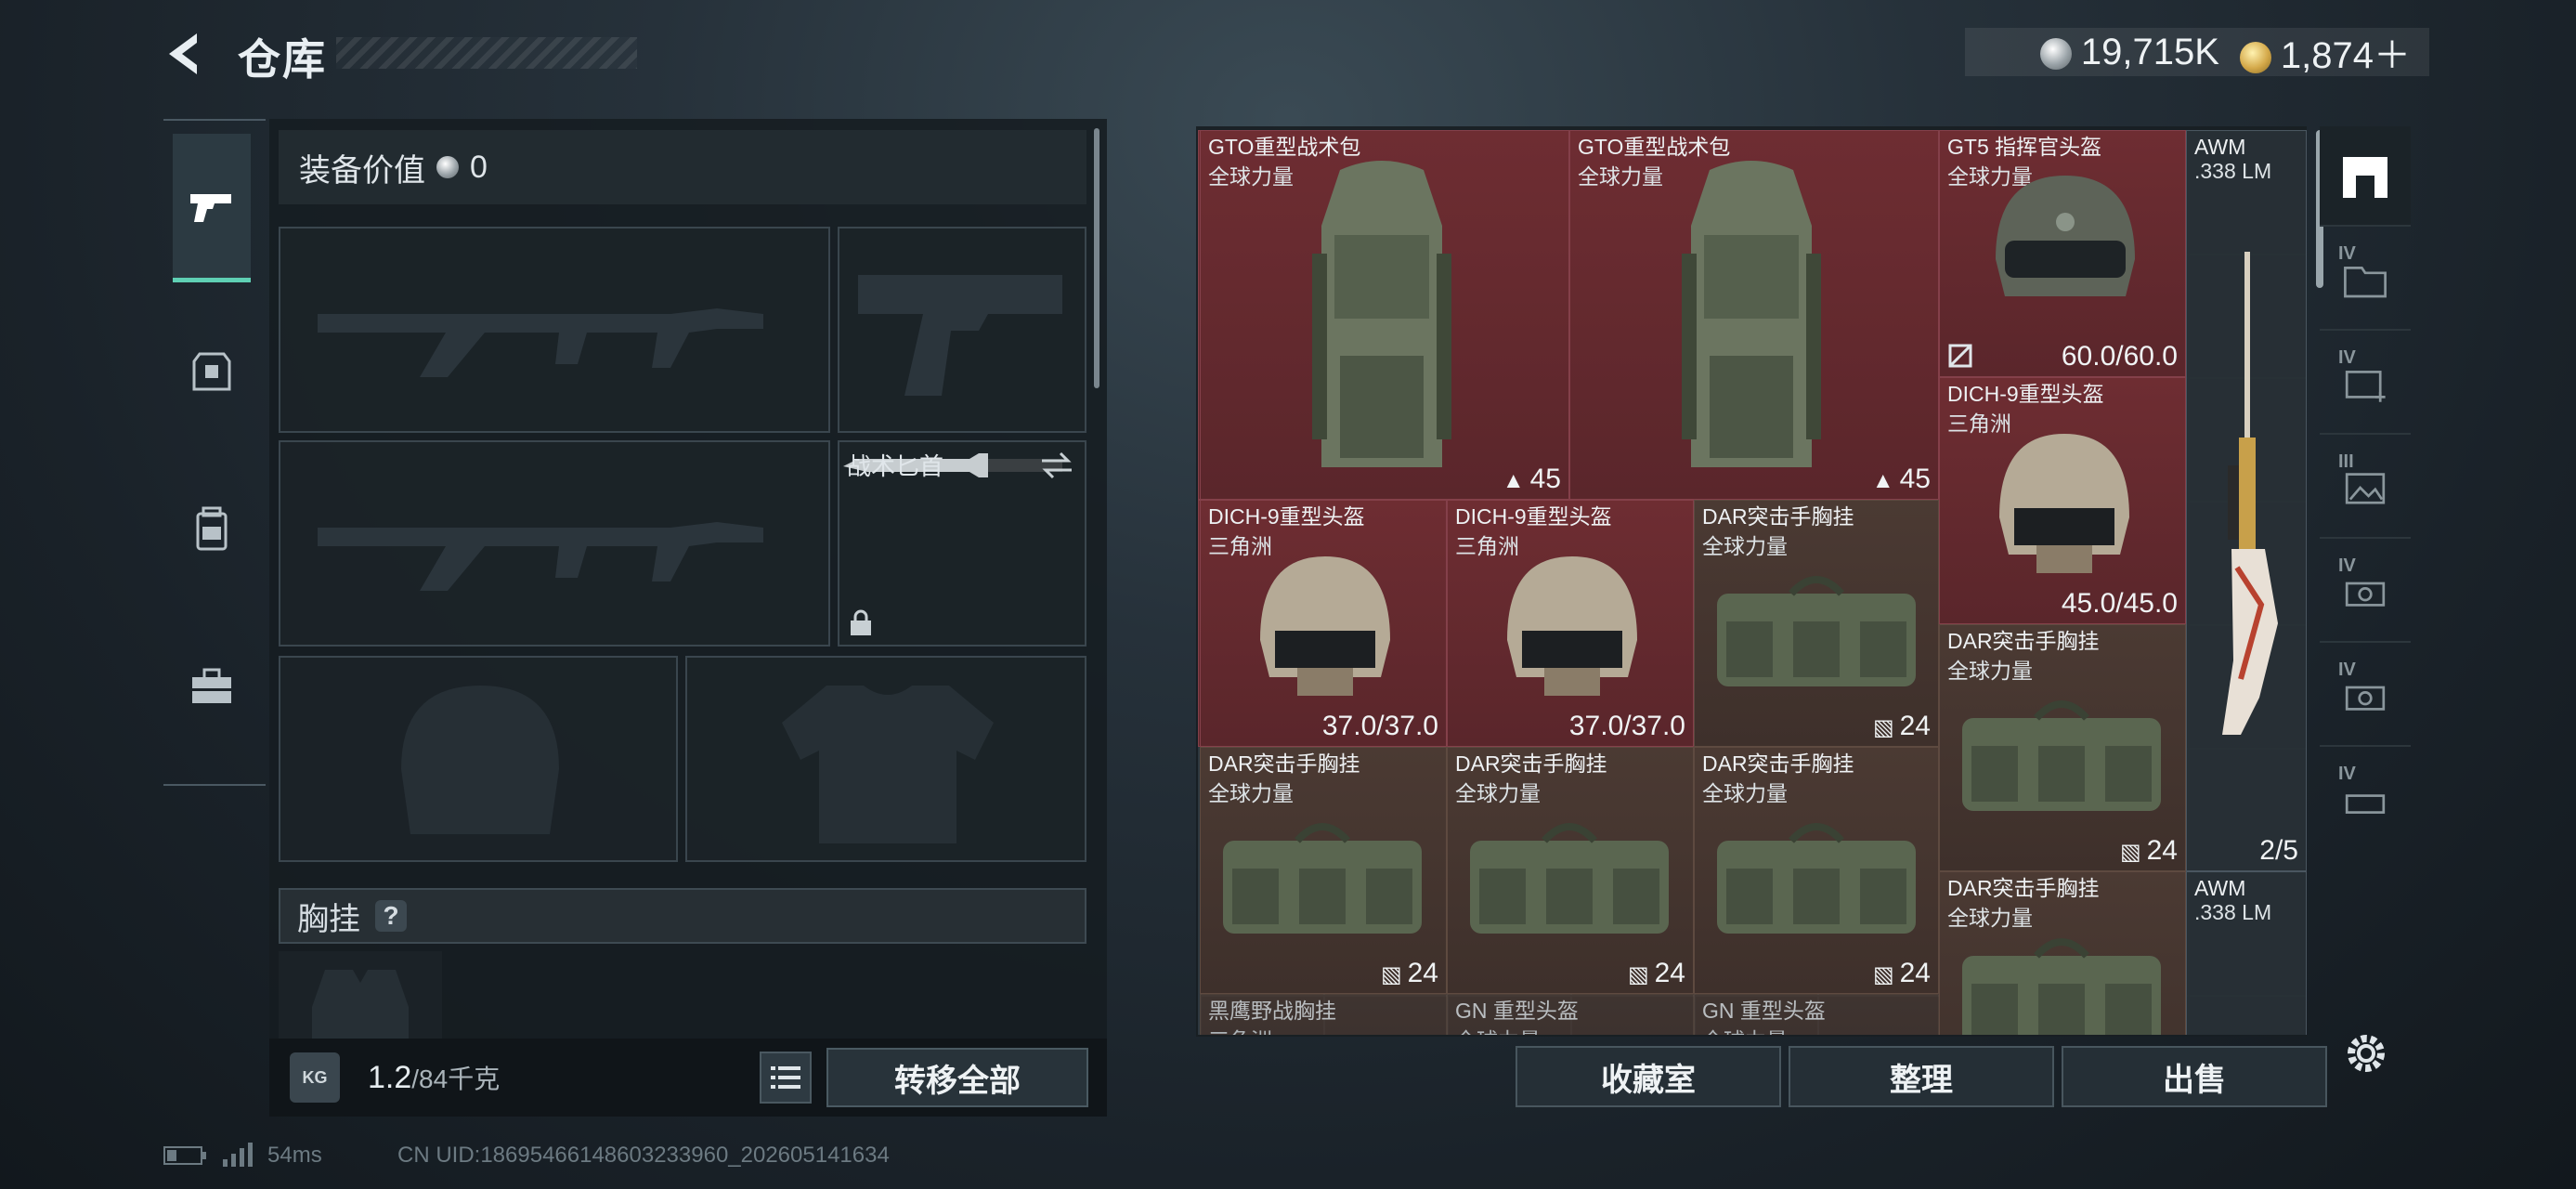 The image size is (2576, 1189). What do you see at coordinates (2220, 888) in the screenshot?
I see `item-name: AWM` at bounding box center [2220, 888].